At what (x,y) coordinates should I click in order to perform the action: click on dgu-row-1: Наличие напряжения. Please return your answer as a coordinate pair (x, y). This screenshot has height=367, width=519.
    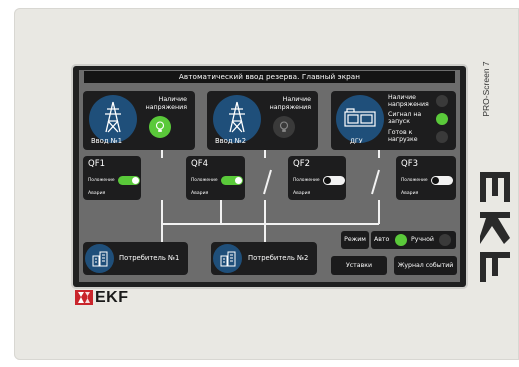
    Looking at the image, I should click on (408, 101).